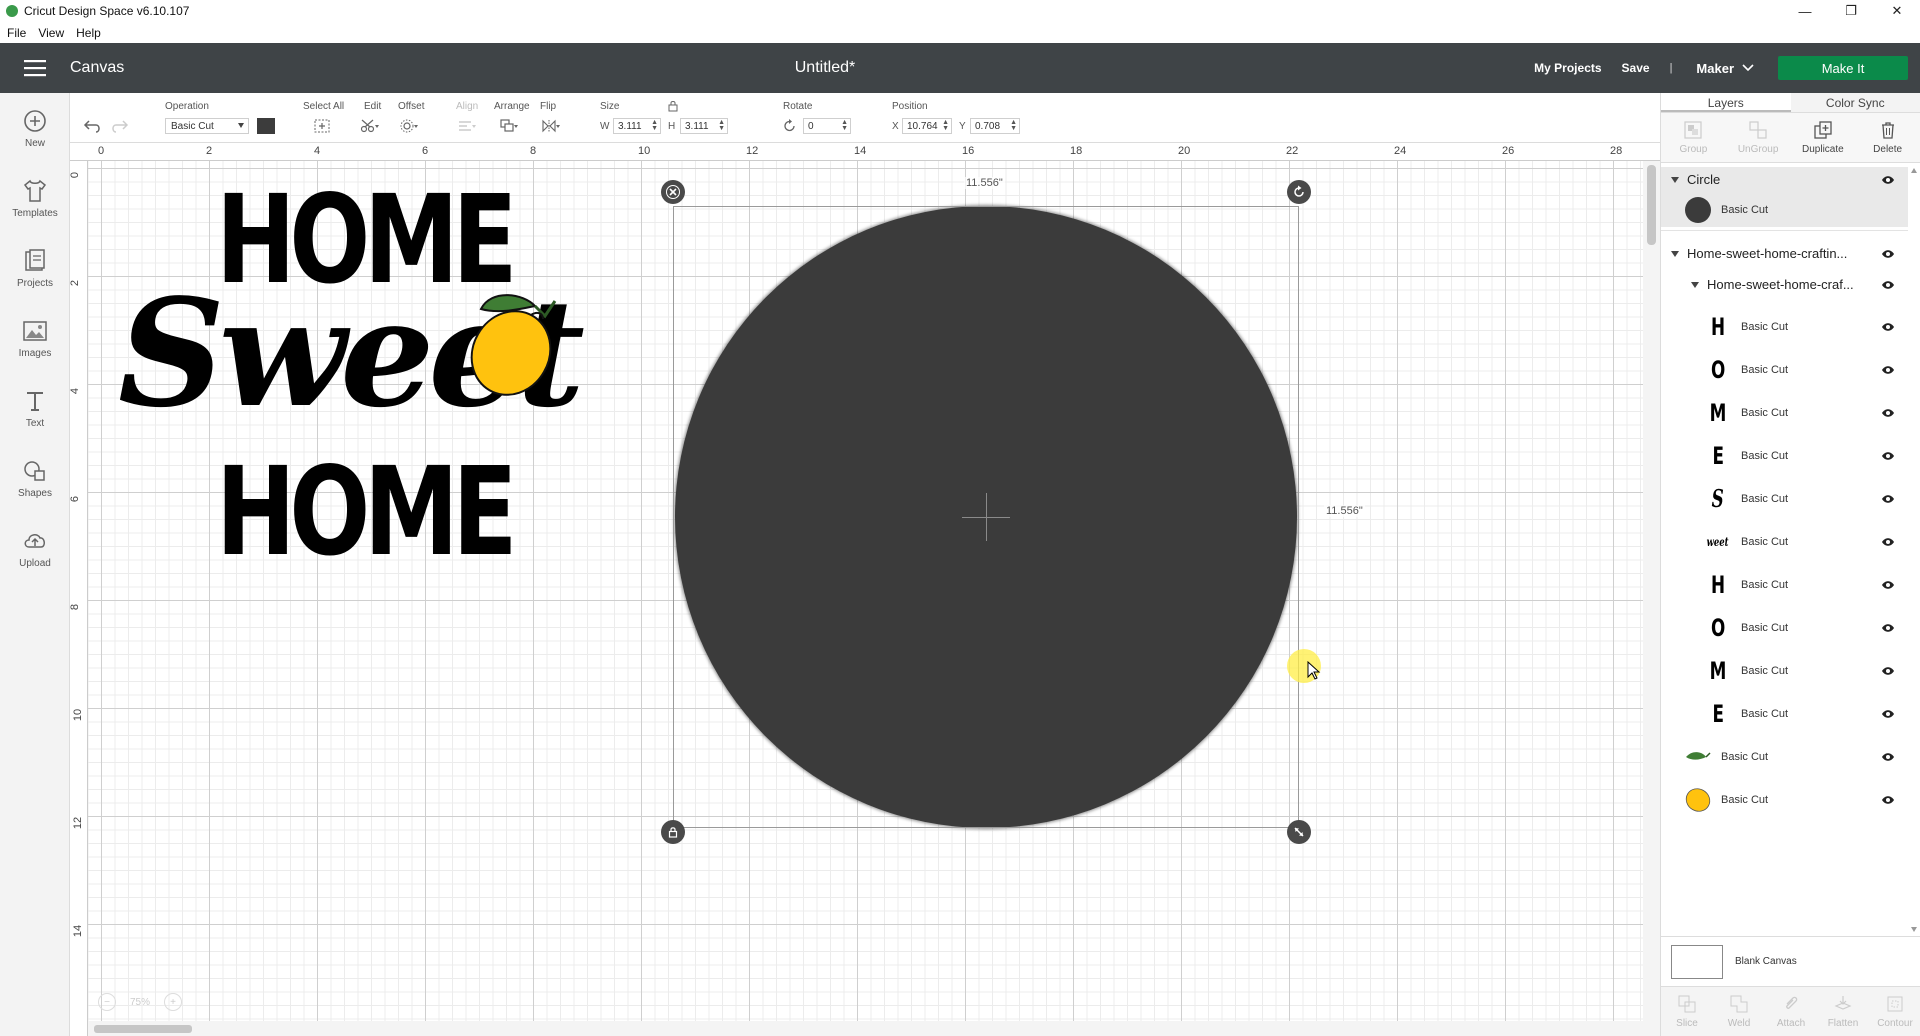 The height and width of the screenshot is (1036, 1920). I want to click on rail-upload: Upload, so click(35, 548).